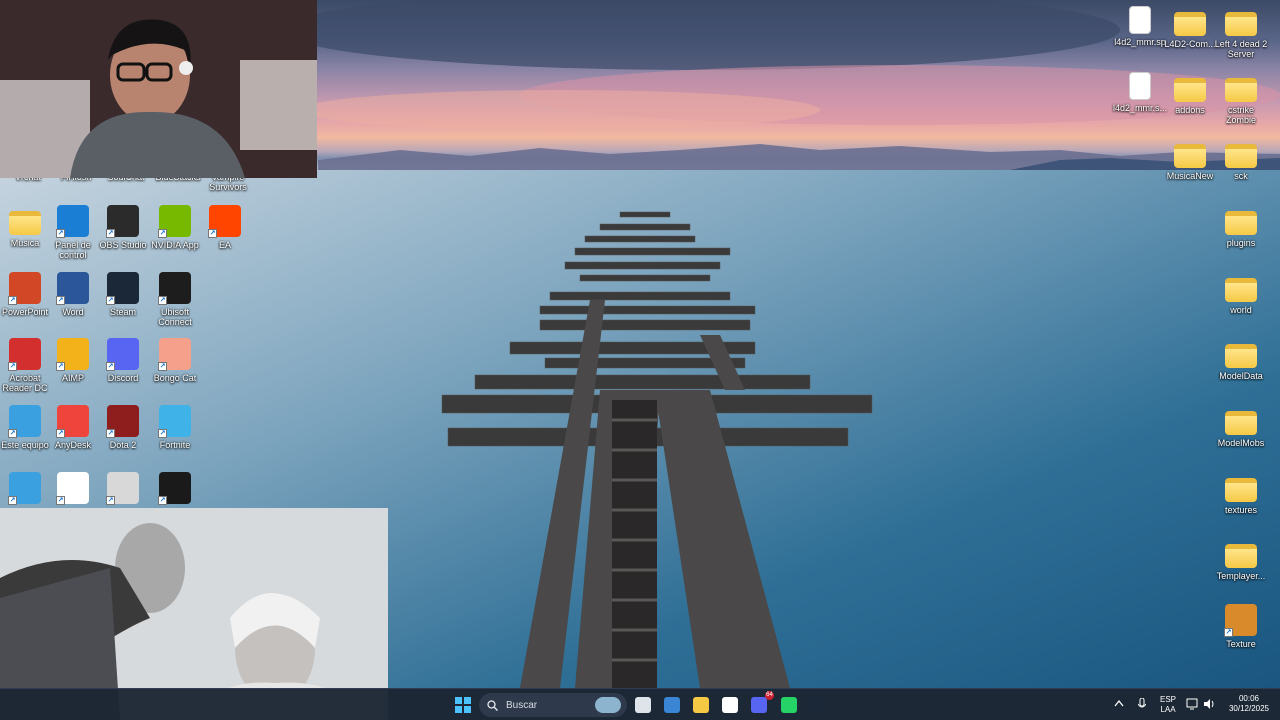 The image size is (1280, 720). I want to click on nvidia-icon: ↗, so click(174, 221).